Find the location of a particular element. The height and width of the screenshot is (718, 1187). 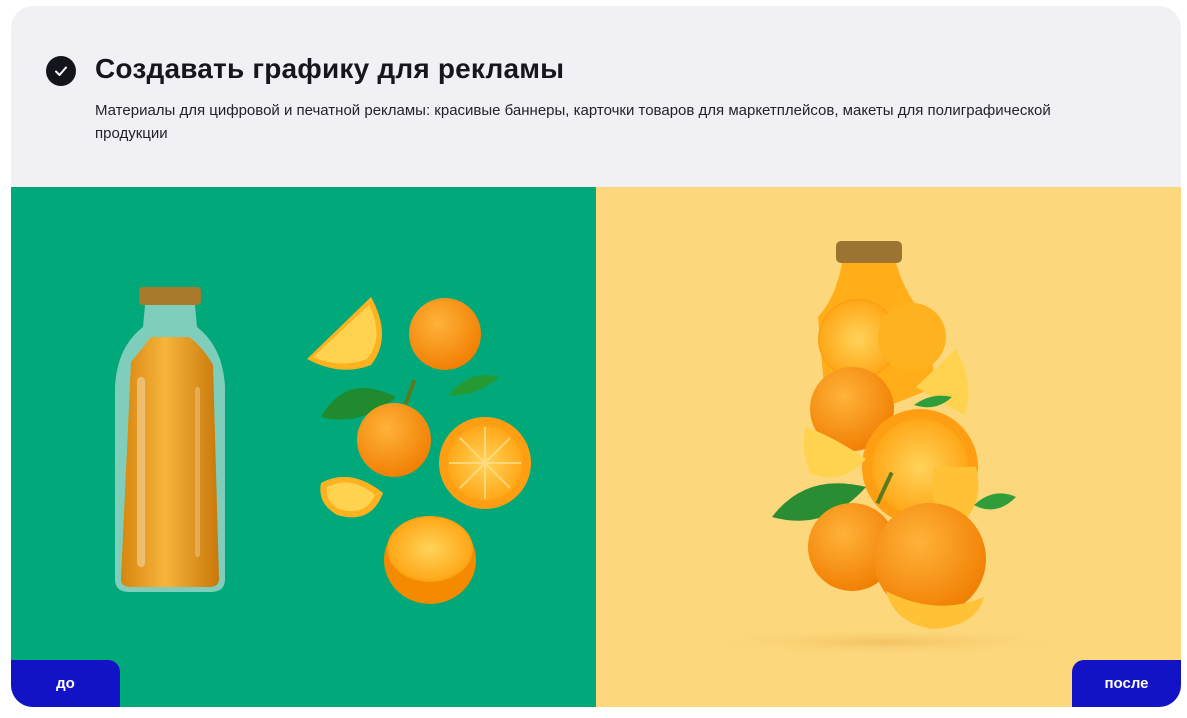

check-circle-icon is located at coordinates (61, 71).